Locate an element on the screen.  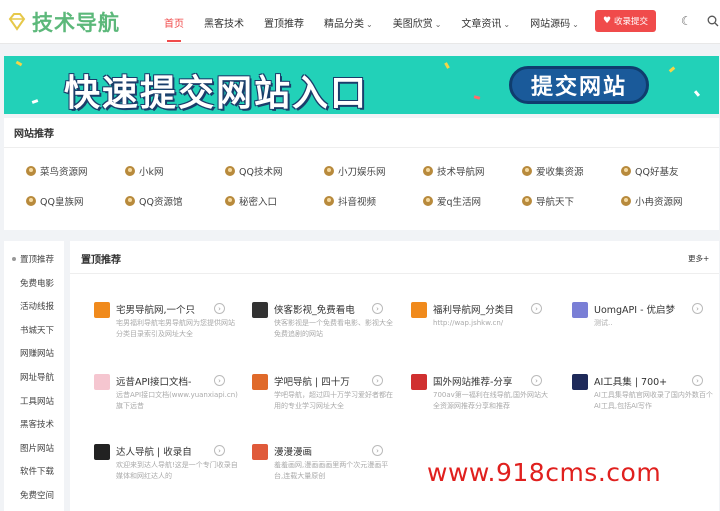
submit-banner: 快速提交网站入口 提交网站 is located at coordinates (361, 85).